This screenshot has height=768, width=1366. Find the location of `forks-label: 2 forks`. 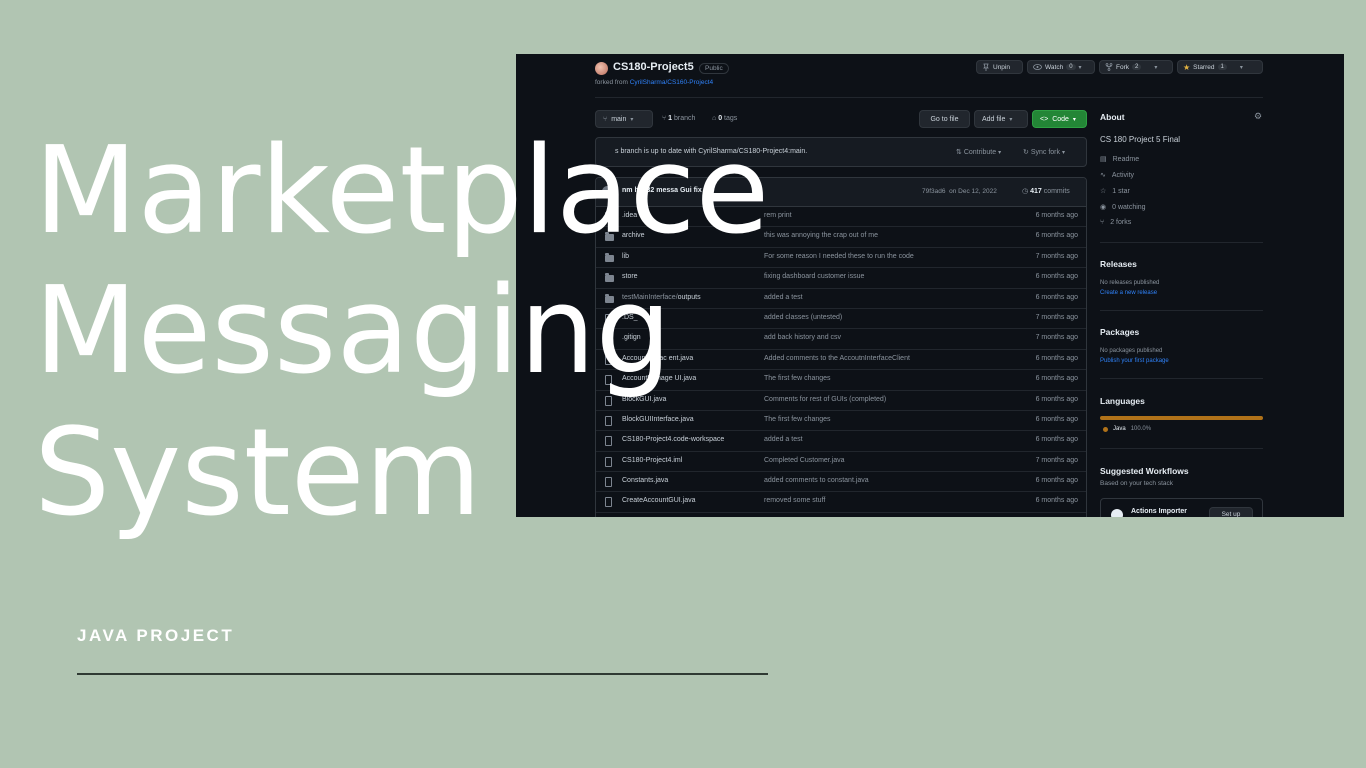

forks-label: 2 forks is located at coordinates (1121, 222).